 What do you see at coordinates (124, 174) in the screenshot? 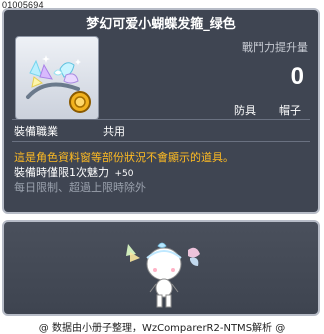
I see `equip-limit-value: +50` at bounding box center [124, 174].